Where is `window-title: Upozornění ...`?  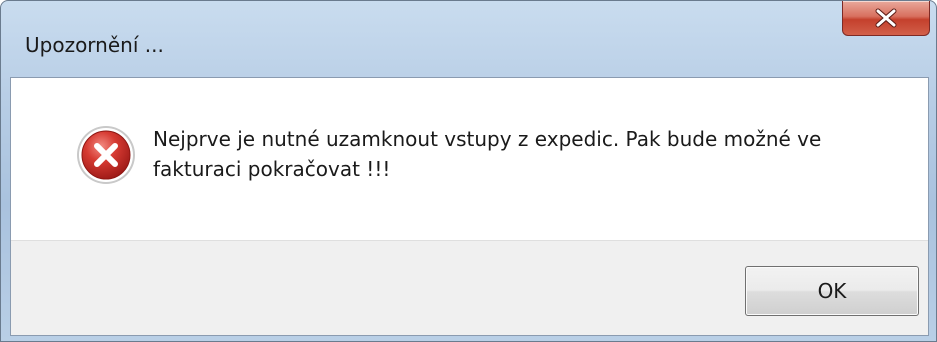 window-title: Upozornění ... is located at coordinates (94, 45).